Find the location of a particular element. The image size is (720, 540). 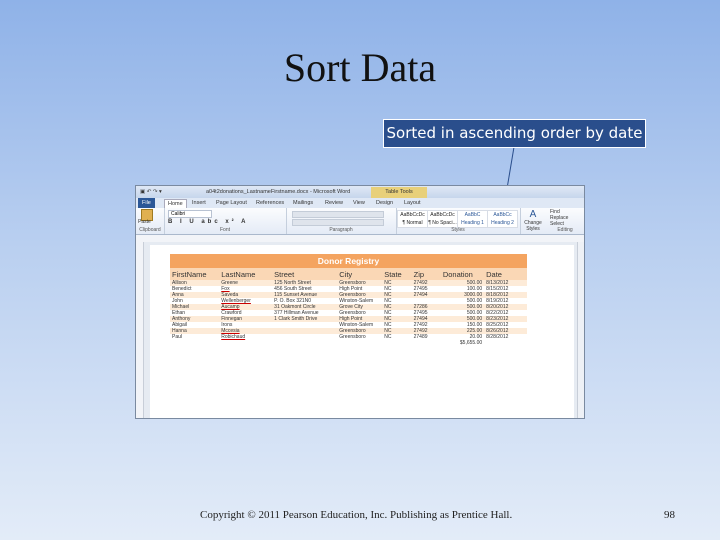

change-styles-button: A Change Styles is located at coordinates (533, 220).